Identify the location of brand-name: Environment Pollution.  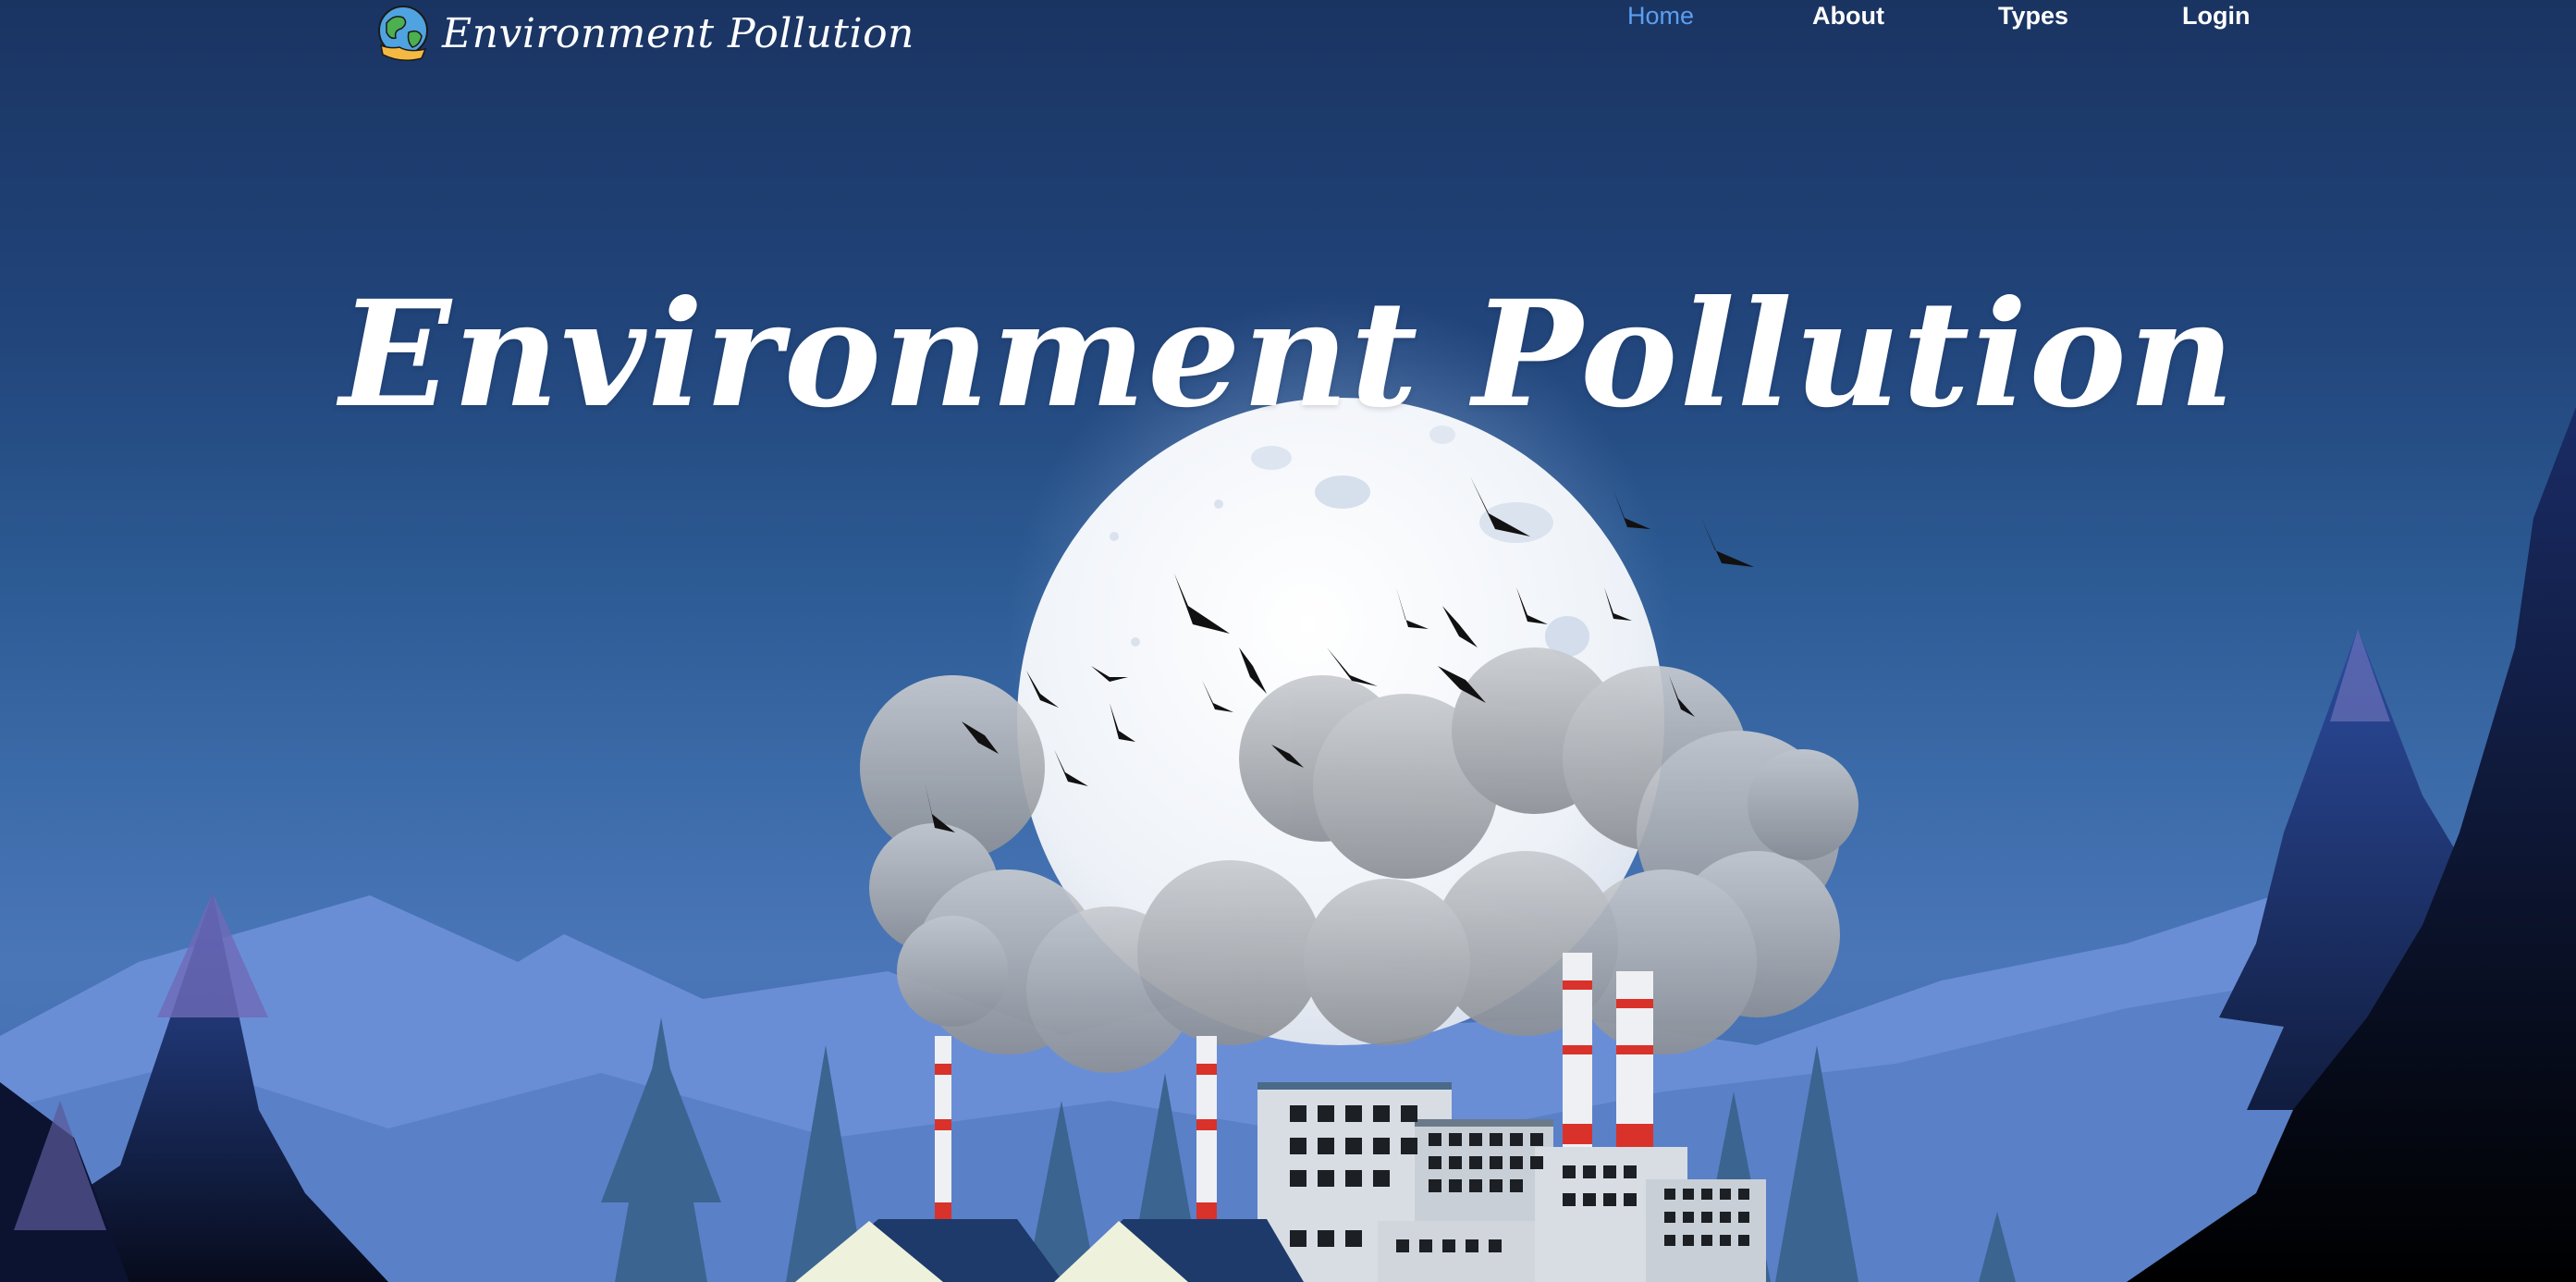
(678, 33).